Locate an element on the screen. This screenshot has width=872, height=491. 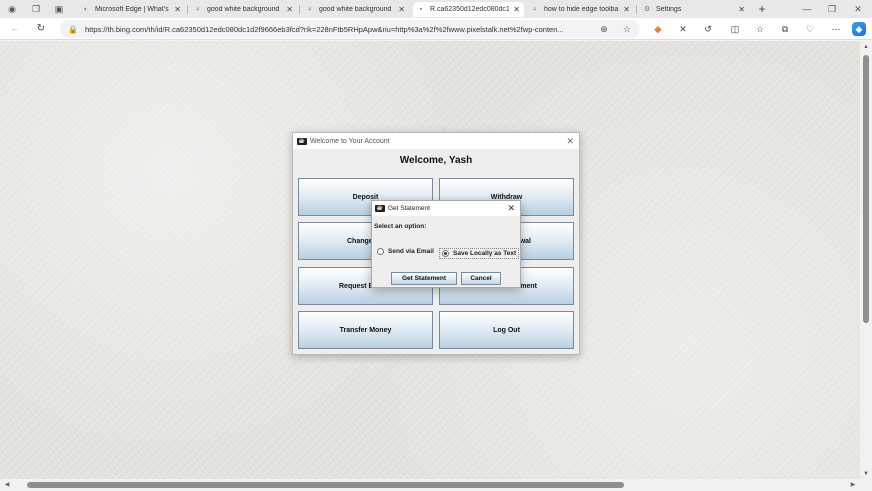
horizontal-scrollbar: ◀ ▶ is located at coordinates (430, 485).